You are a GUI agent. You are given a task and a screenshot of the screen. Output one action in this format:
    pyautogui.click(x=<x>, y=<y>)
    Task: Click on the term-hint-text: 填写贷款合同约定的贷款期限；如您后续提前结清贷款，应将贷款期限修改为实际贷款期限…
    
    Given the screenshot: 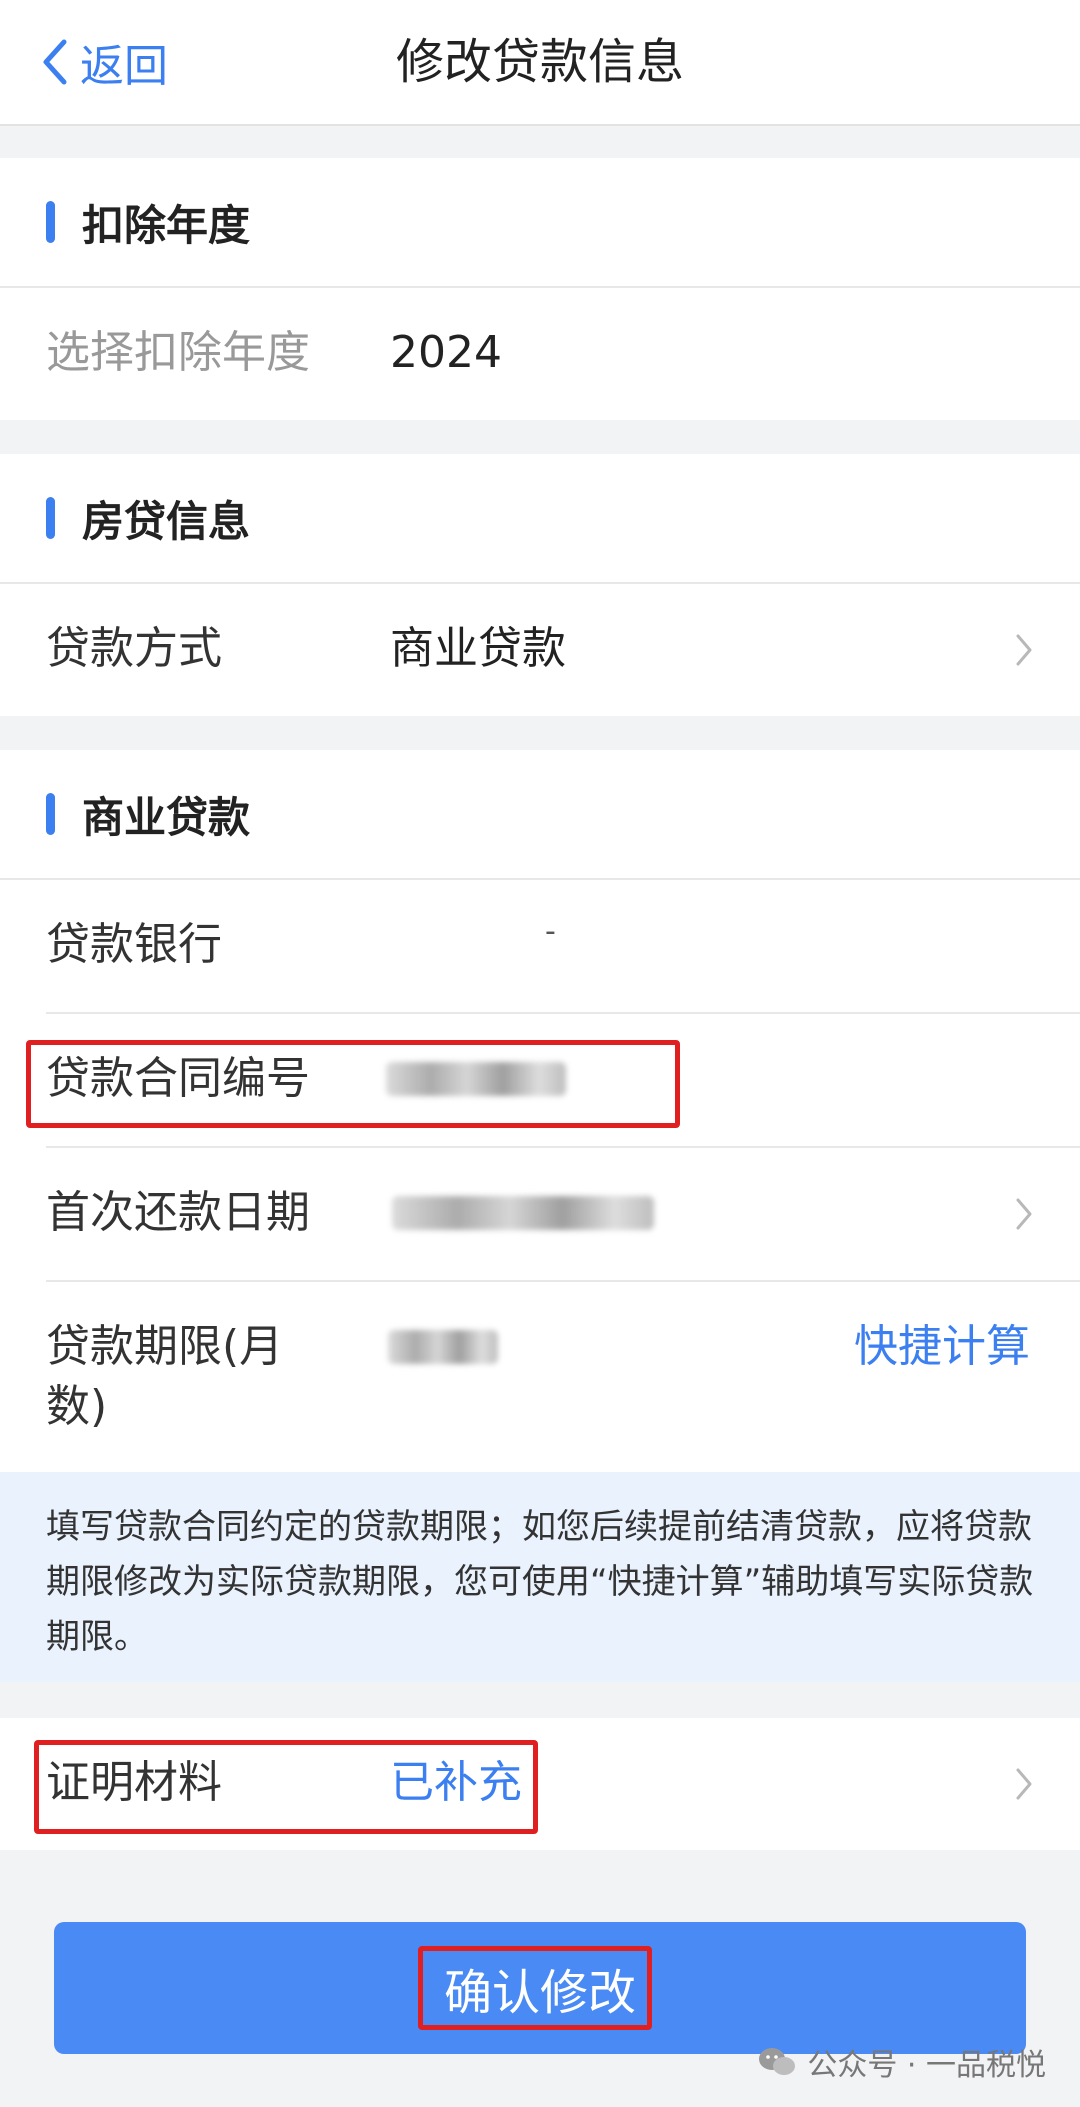 What is the action you would take?
    pyautogui.click(x=540, y=1582)
    